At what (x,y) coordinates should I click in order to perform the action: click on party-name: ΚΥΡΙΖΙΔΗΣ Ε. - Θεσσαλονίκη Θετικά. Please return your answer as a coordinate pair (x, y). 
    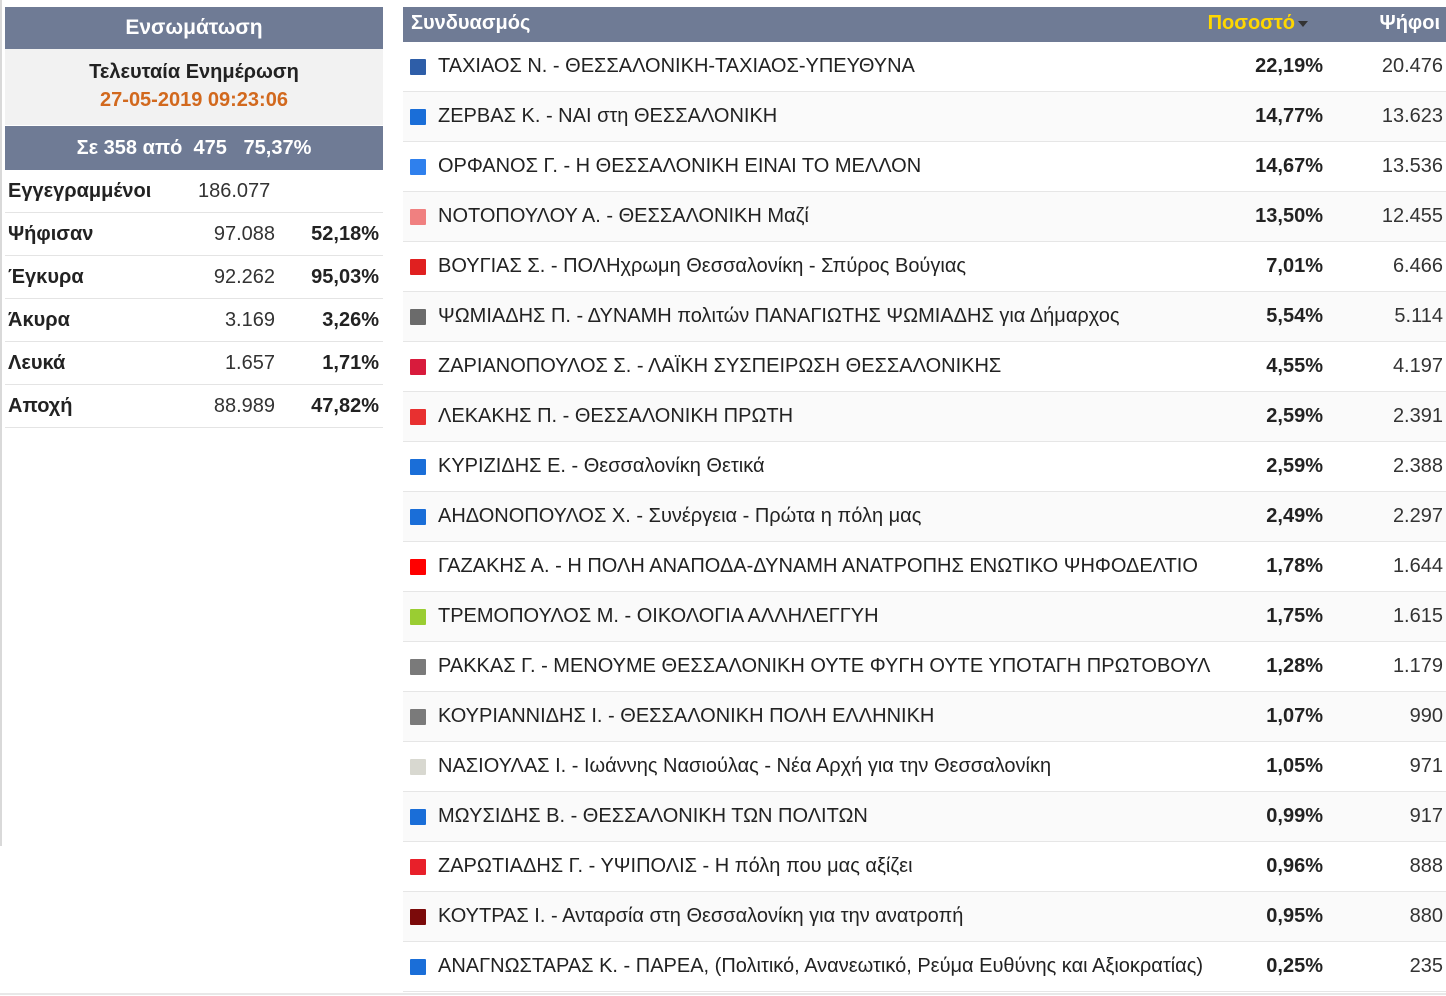
    Looking at the image, I should click on (601, 466).